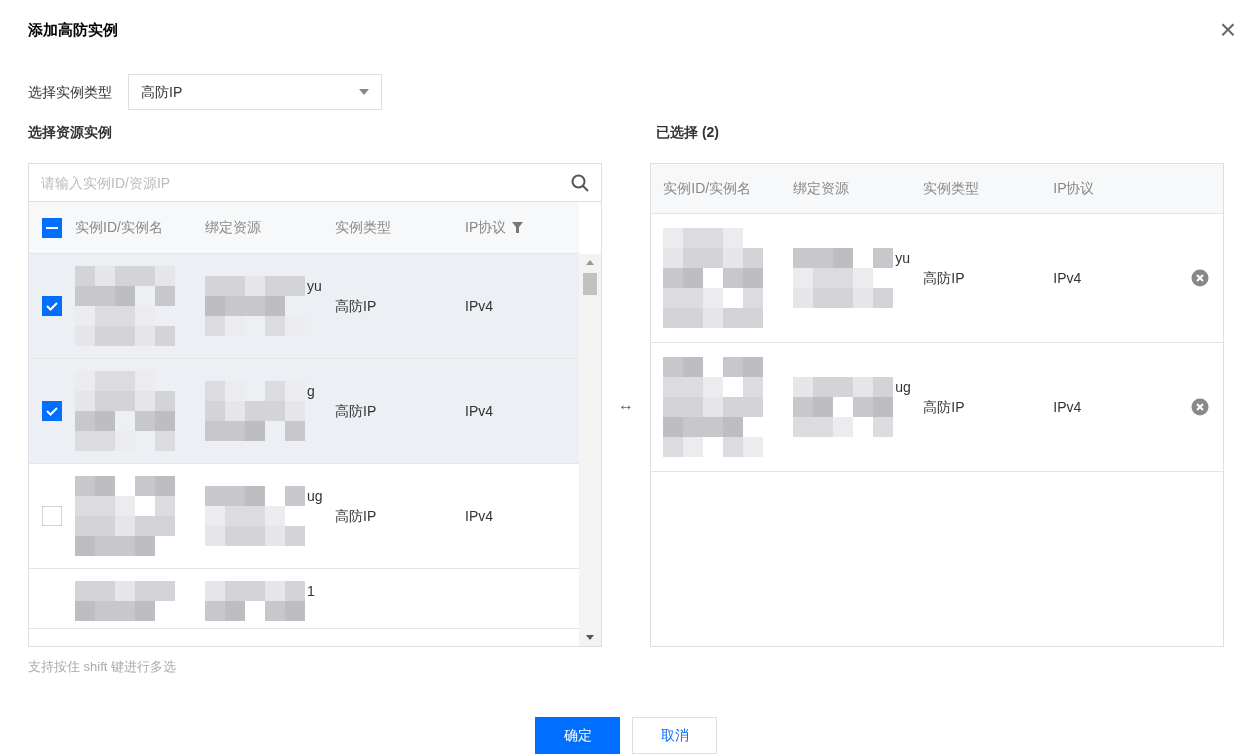  What do you see at coordinates (518, 227) in the screenshot?
I see `filter-icon` at bounding box center [518, 227].